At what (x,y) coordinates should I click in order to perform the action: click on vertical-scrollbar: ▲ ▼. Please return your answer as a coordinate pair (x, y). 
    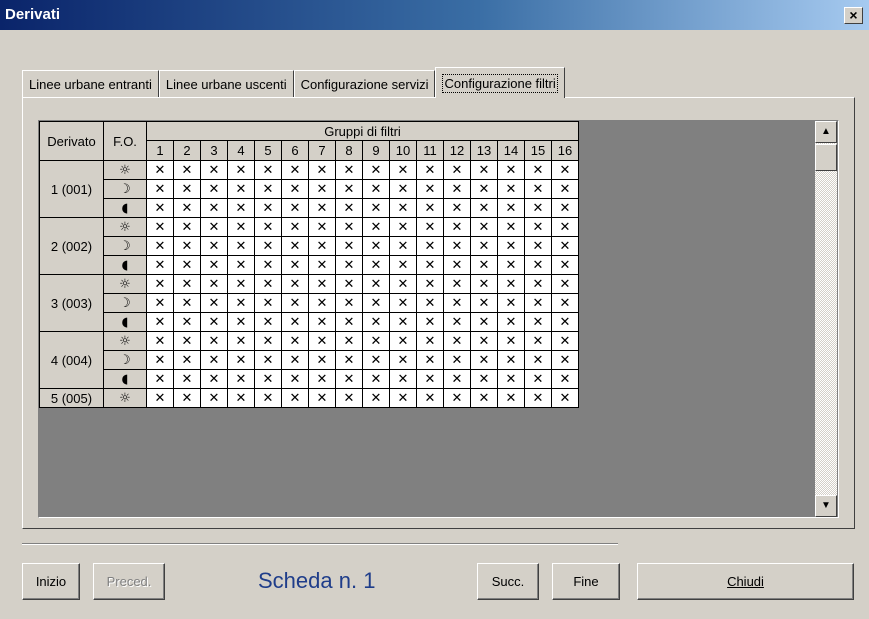
    Looking at the image, I should click on (826, 319).